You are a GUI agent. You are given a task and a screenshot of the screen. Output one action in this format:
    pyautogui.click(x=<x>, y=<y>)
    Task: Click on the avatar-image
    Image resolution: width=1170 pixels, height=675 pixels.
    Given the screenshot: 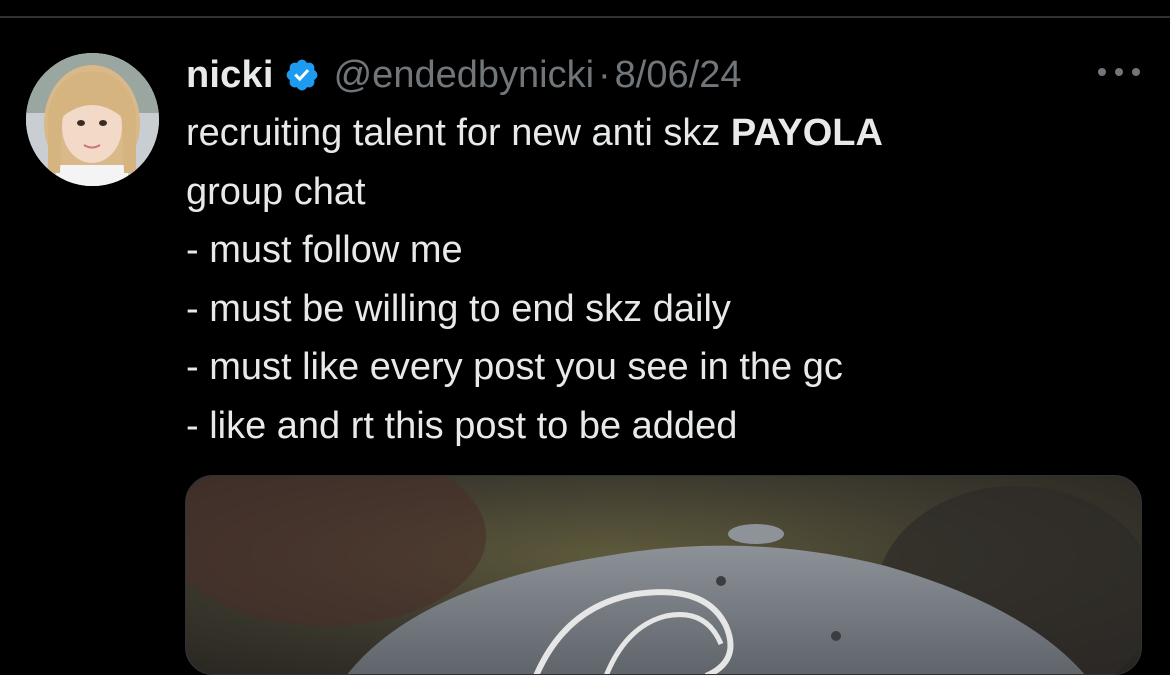 What is the action you would take?
    pyautogui.click(x=92, y=119)
    